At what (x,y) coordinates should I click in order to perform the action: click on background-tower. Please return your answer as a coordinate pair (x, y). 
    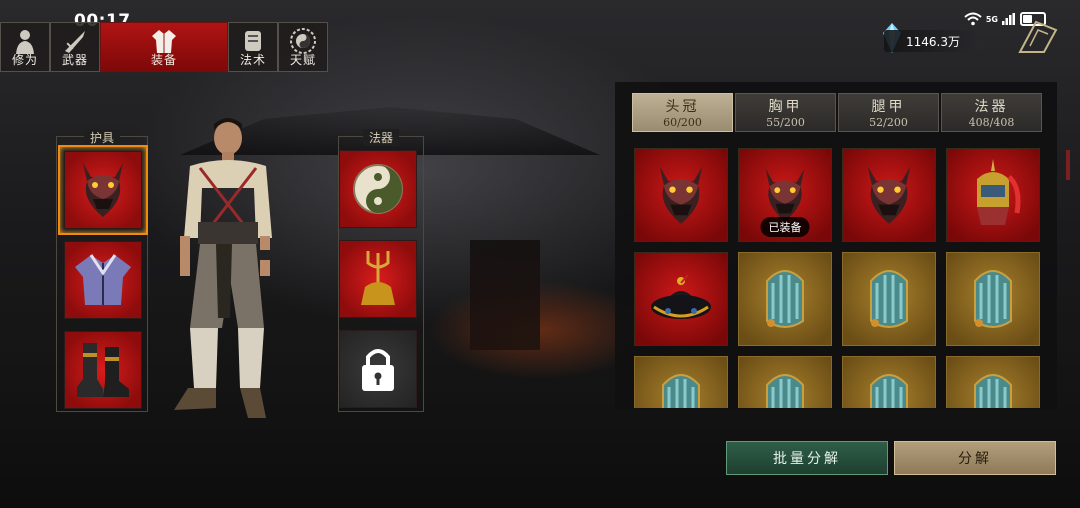
    Looking at the image, I should click on (505, 295).